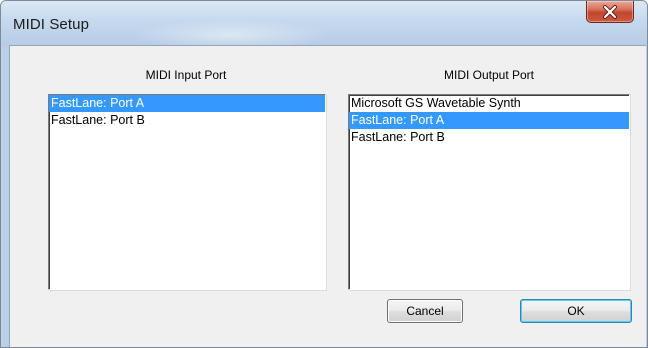  What do you see at coordinates (187, 103) in the screenshot?
I see `input-port-item-fastlane-a: FastLane: Port A` at bounding box center [187, 103].